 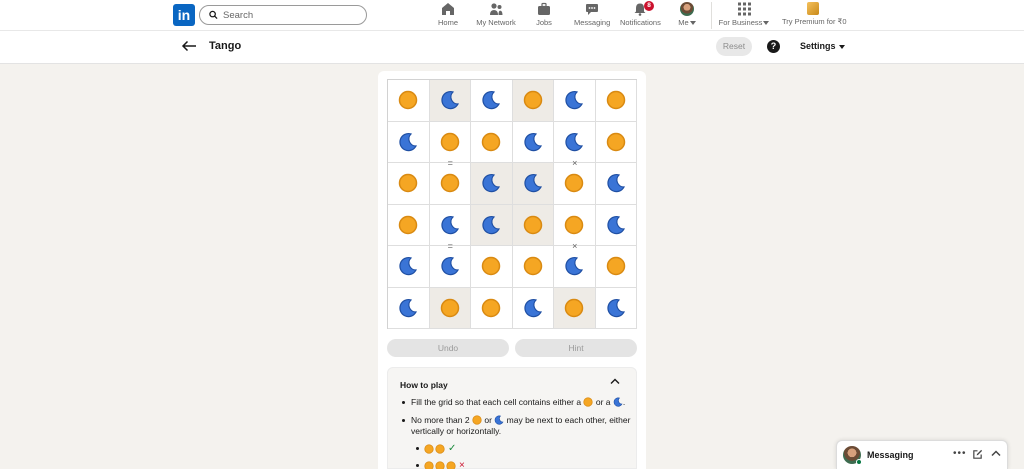 I want to click on reset-button: Reset, so click(x=734, y=46).